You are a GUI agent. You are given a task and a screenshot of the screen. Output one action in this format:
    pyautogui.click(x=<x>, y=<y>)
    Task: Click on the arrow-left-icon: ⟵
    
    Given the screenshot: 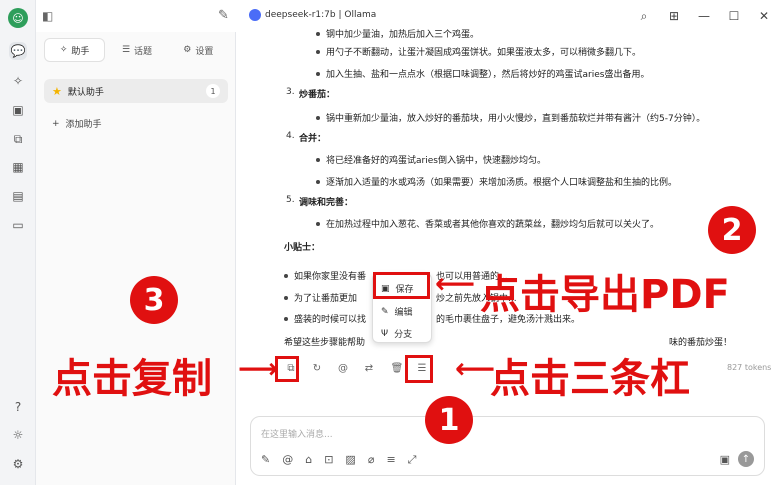 What is the action you would take?
    pyautogui.click(x=455, y=283)
    